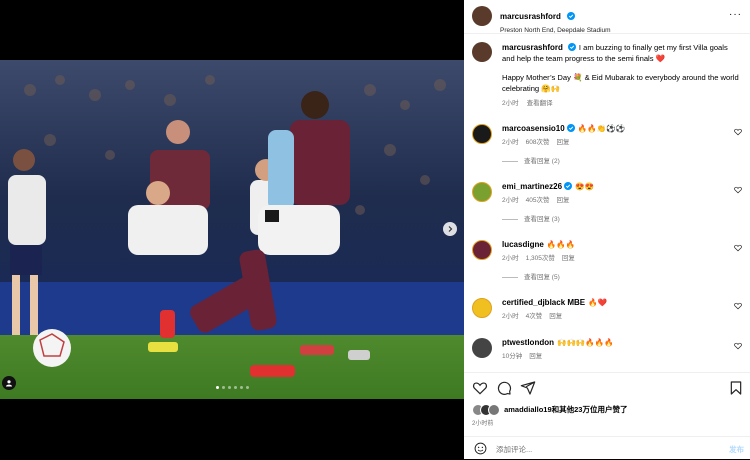  Describe the element at coordinates (530, 16) in the screenshot. I see `header-username: marcusrashford` at that location.